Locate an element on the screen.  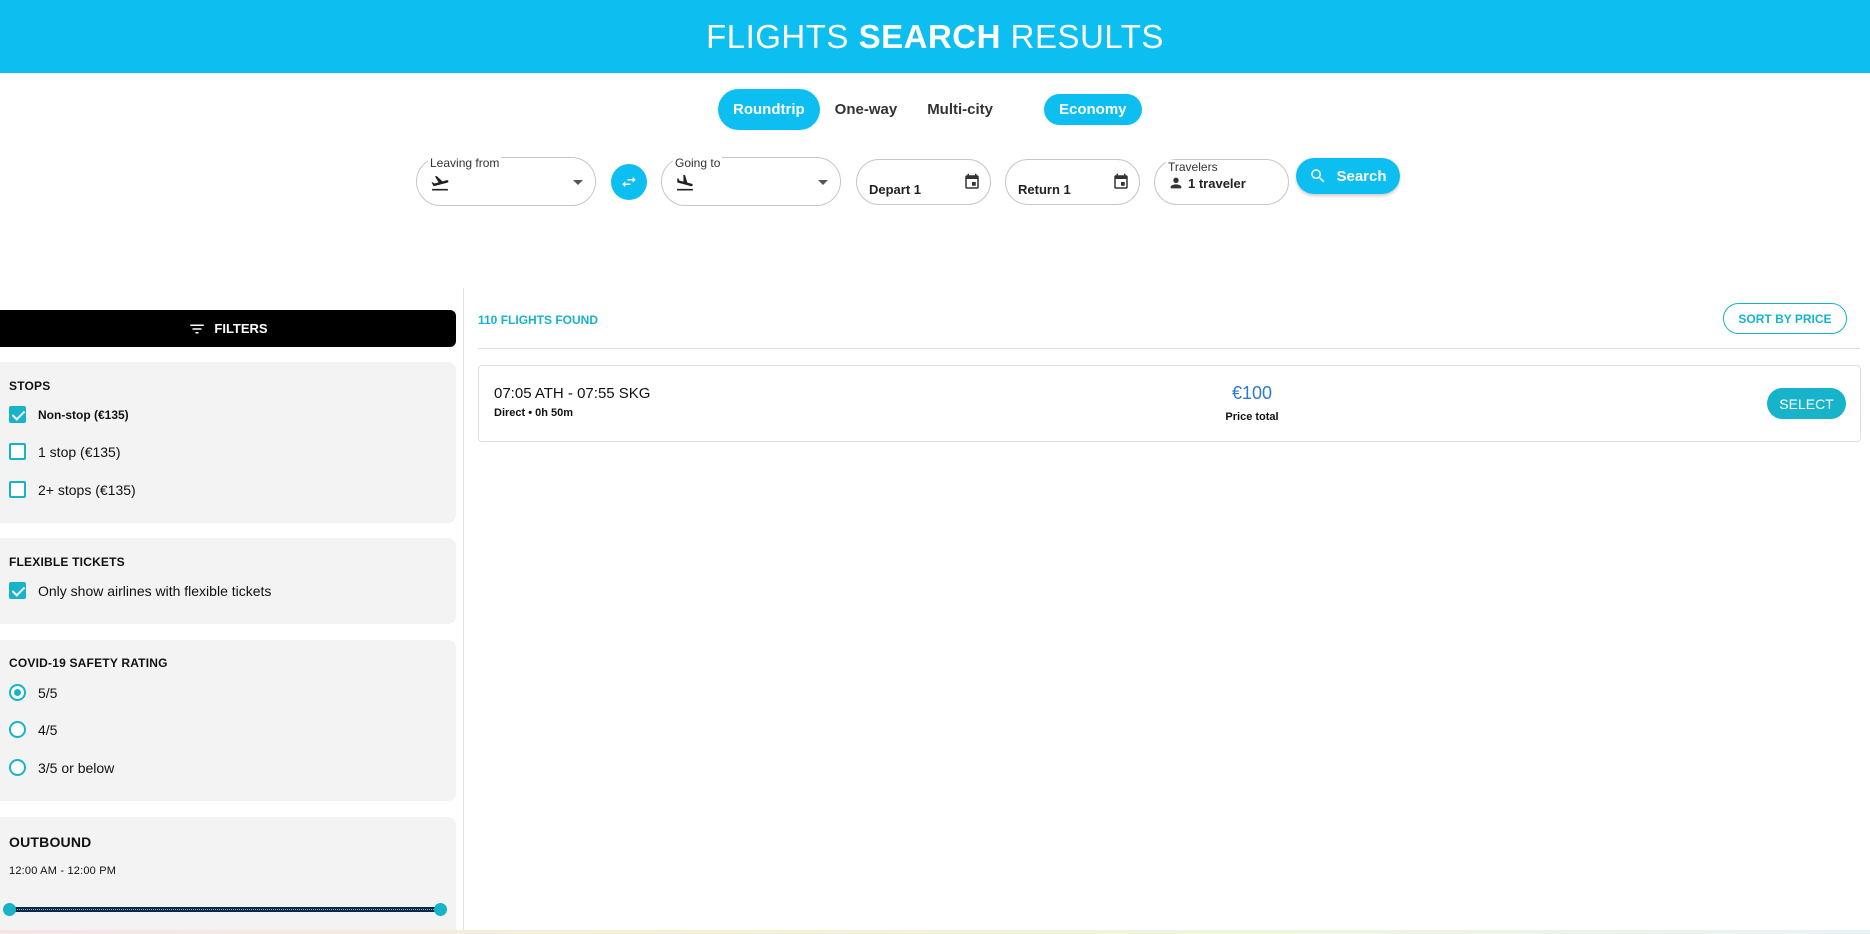
filters-label: FILTERS is located at coordinates (241, 328).